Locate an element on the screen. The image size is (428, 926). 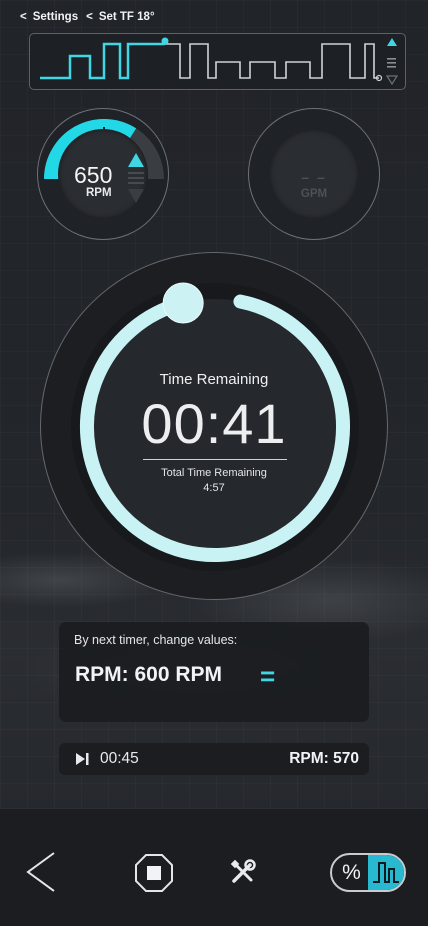
gpm-unit: GPM is located at coordinates (314, 194).